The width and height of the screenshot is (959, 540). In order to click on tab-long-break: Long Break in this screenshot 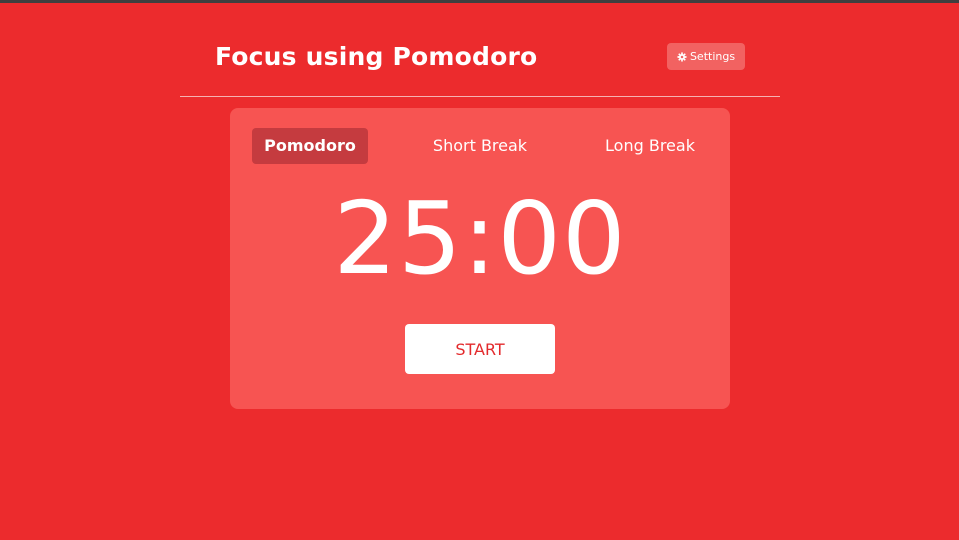, I will do `click(650, 146)`.